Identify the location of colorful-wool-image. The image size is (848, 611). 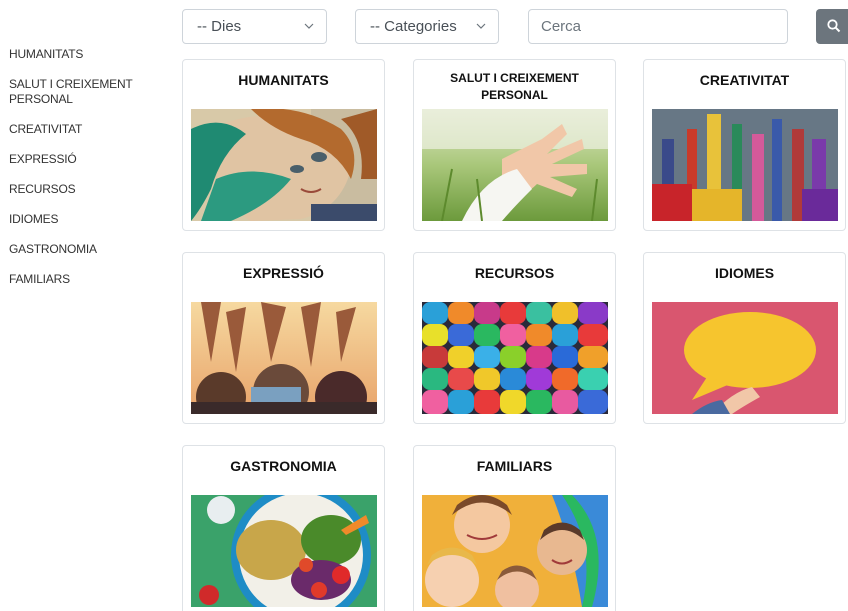
(515, 358).